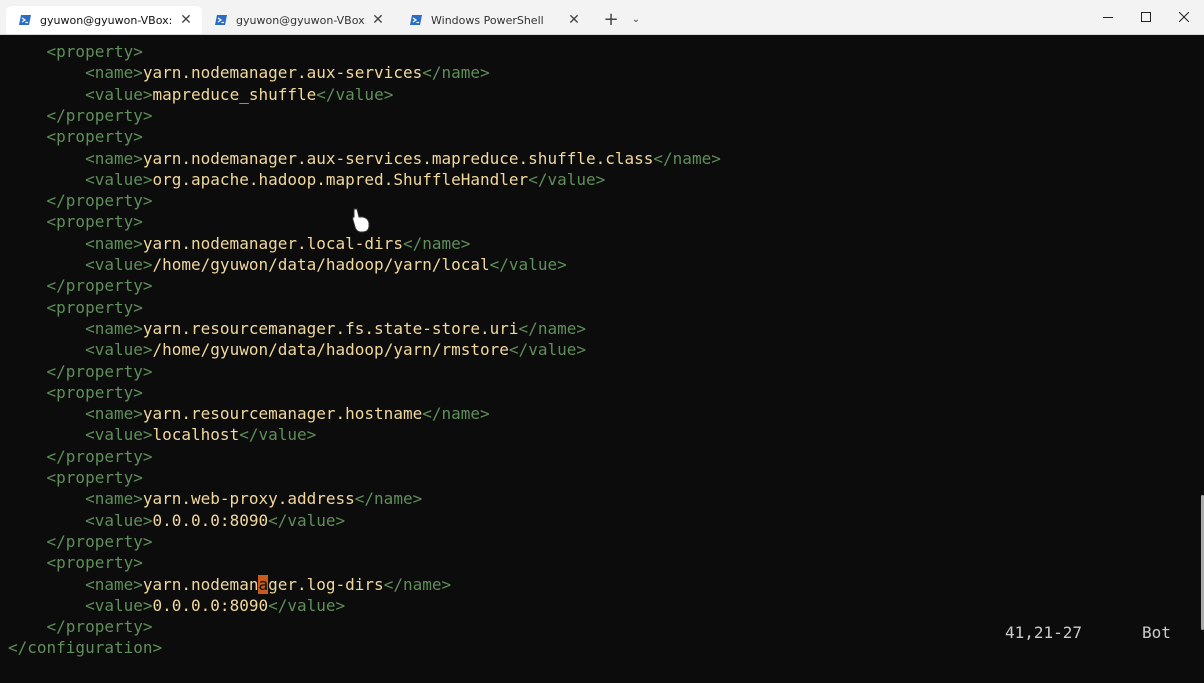 The image size is (1204, 683). I want to click on xml-text: yarn.nodemanager.log-dirs, so click(263, 584).